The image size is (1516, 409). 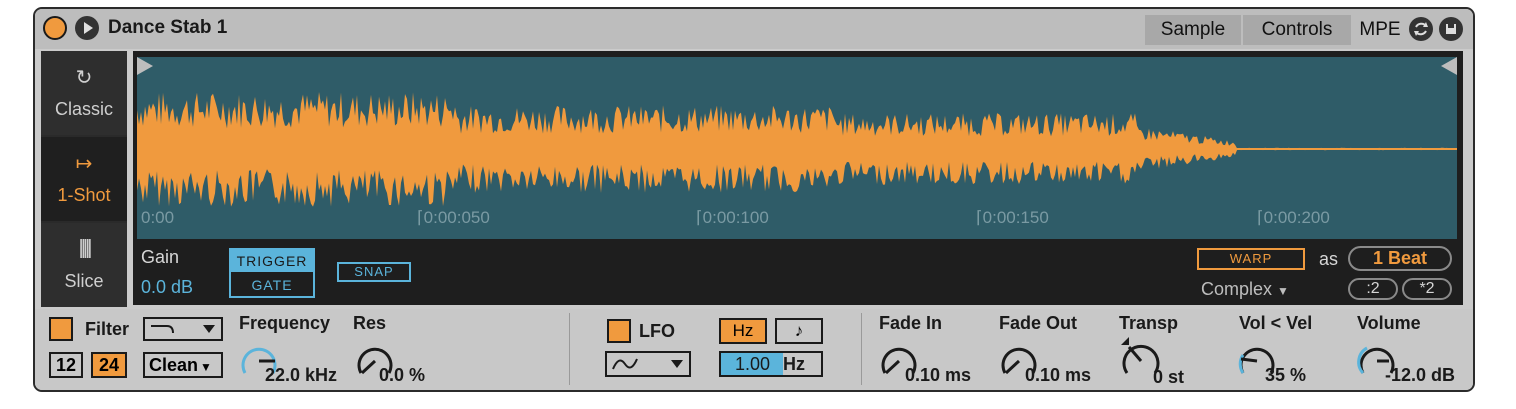 What do you see at coordinates (183, 365) in the screenshot?
I see `filter-circuit-menu: Clean ▼` at bounding box center [183, 365].